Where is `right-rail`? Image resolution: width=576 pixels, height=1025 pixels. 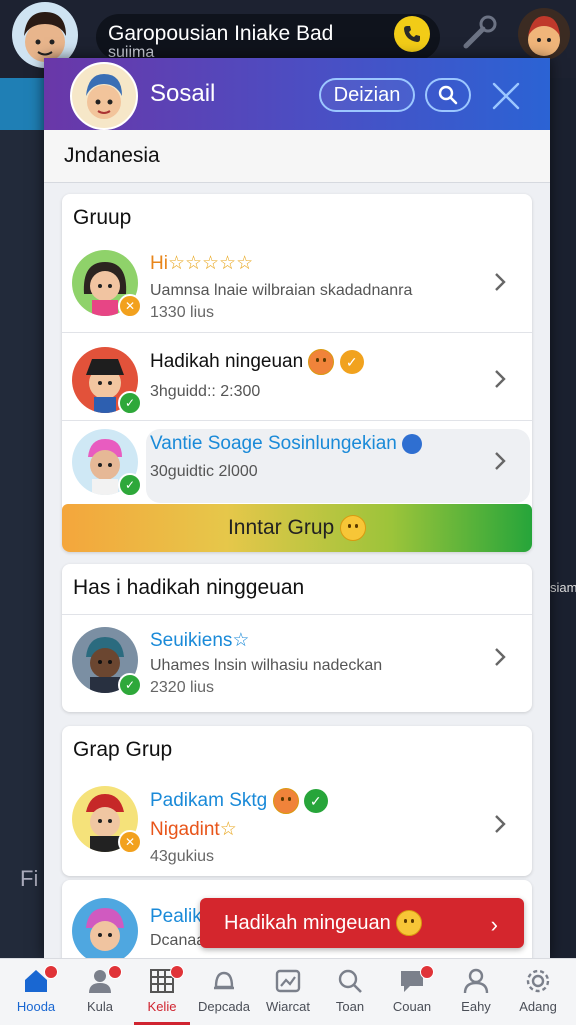
right-rail is located at coordinates (562, 518).